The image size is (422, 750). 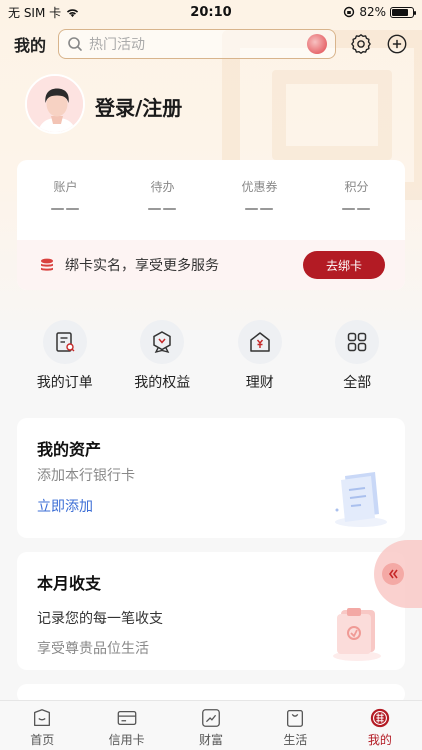 I want to click on clipboard-illustration-icon, so click(x=357, y=634).